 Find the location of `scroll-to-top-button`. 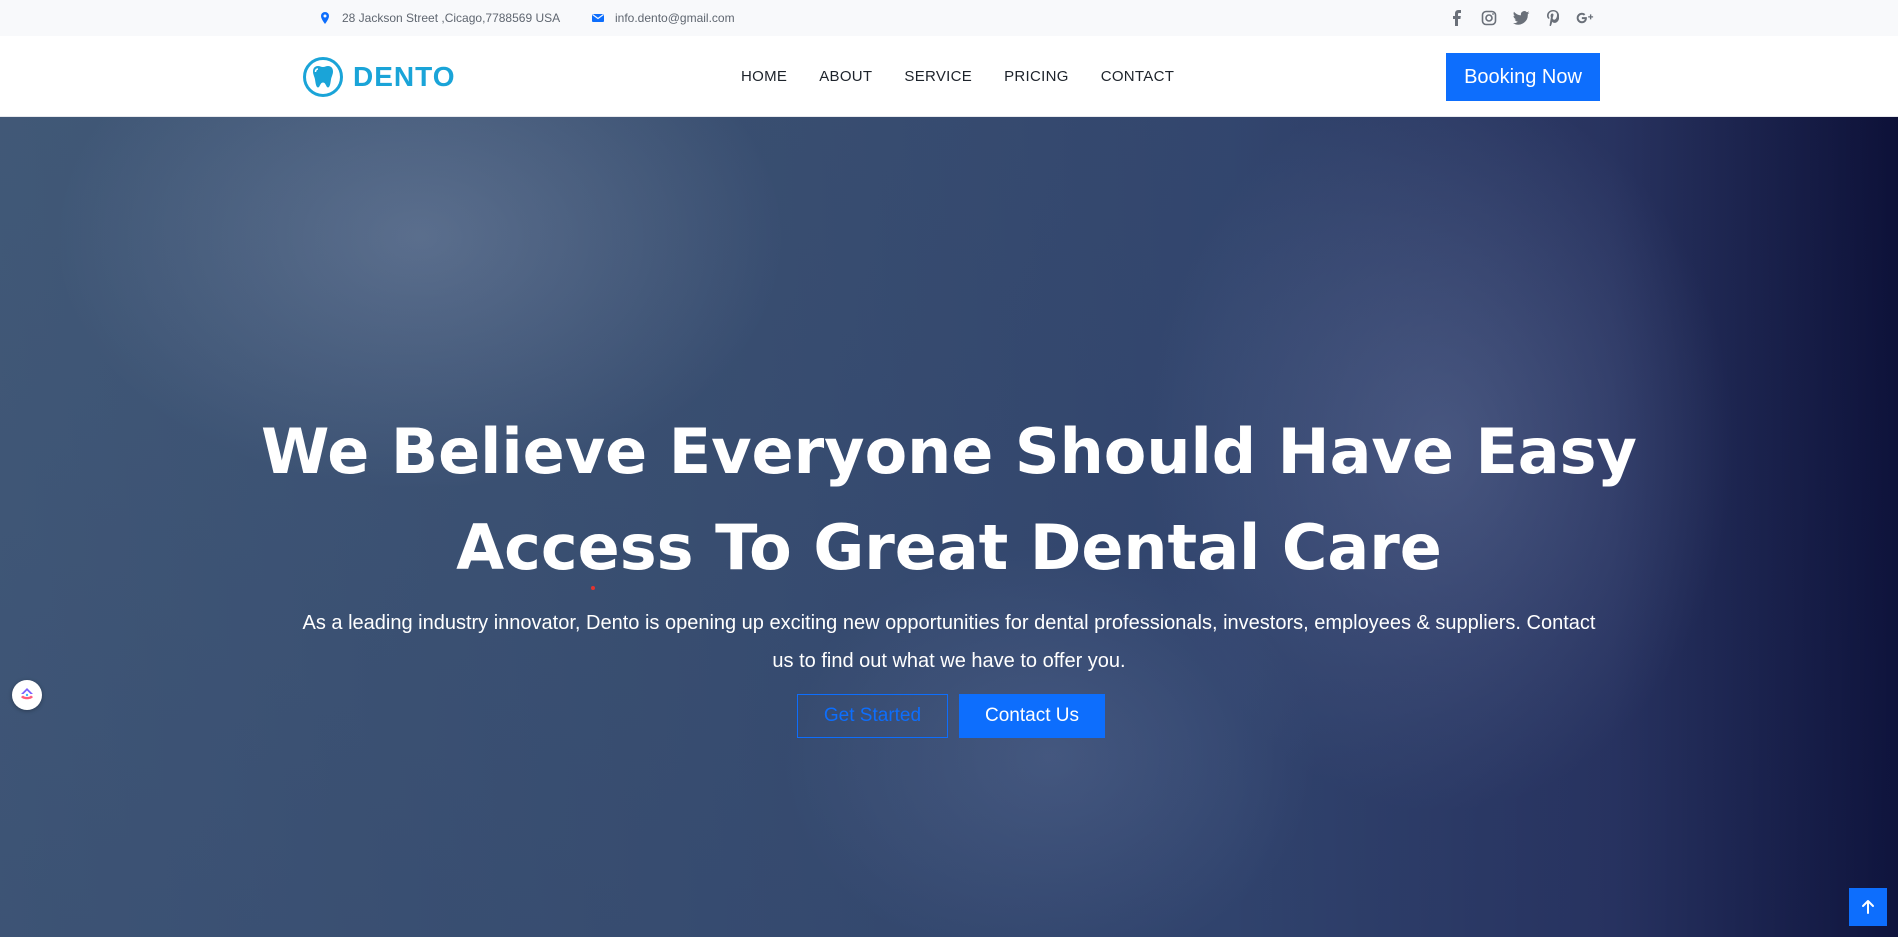

scroll-to-top-button is located at coordinates (1868, 907).